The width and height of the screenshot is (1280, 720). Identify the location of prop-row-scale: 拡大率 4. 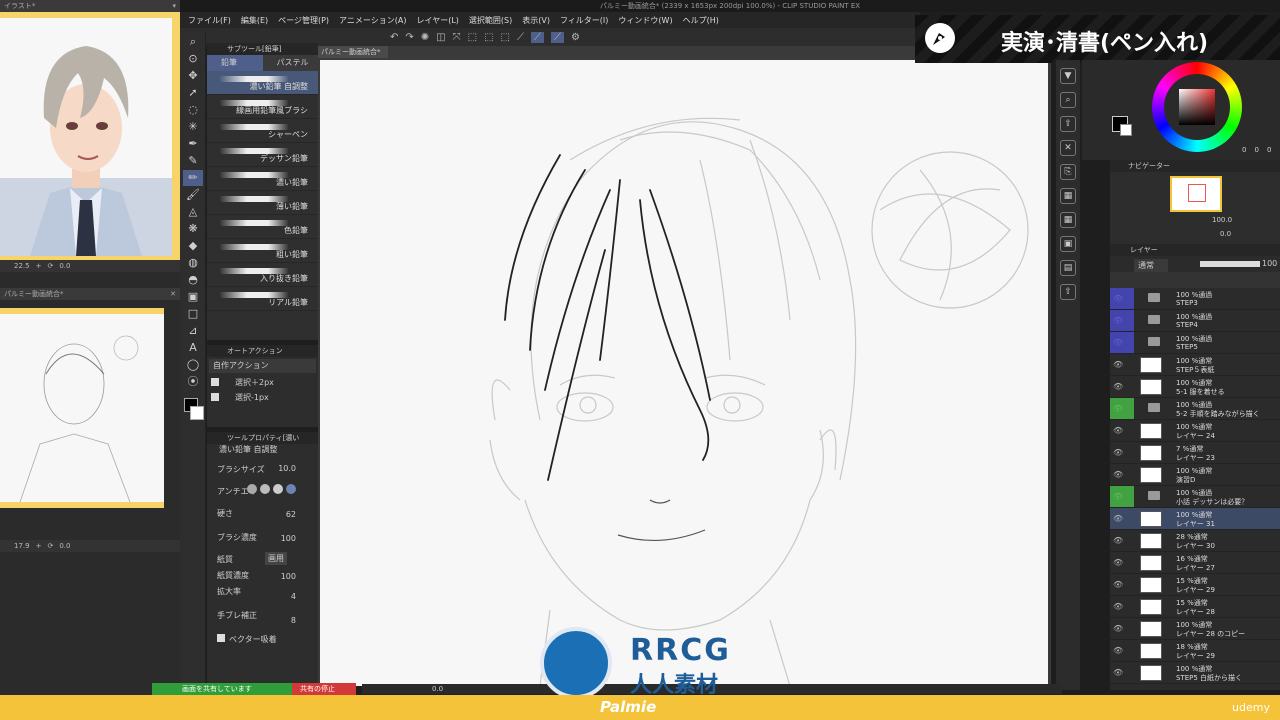
(262, 595).